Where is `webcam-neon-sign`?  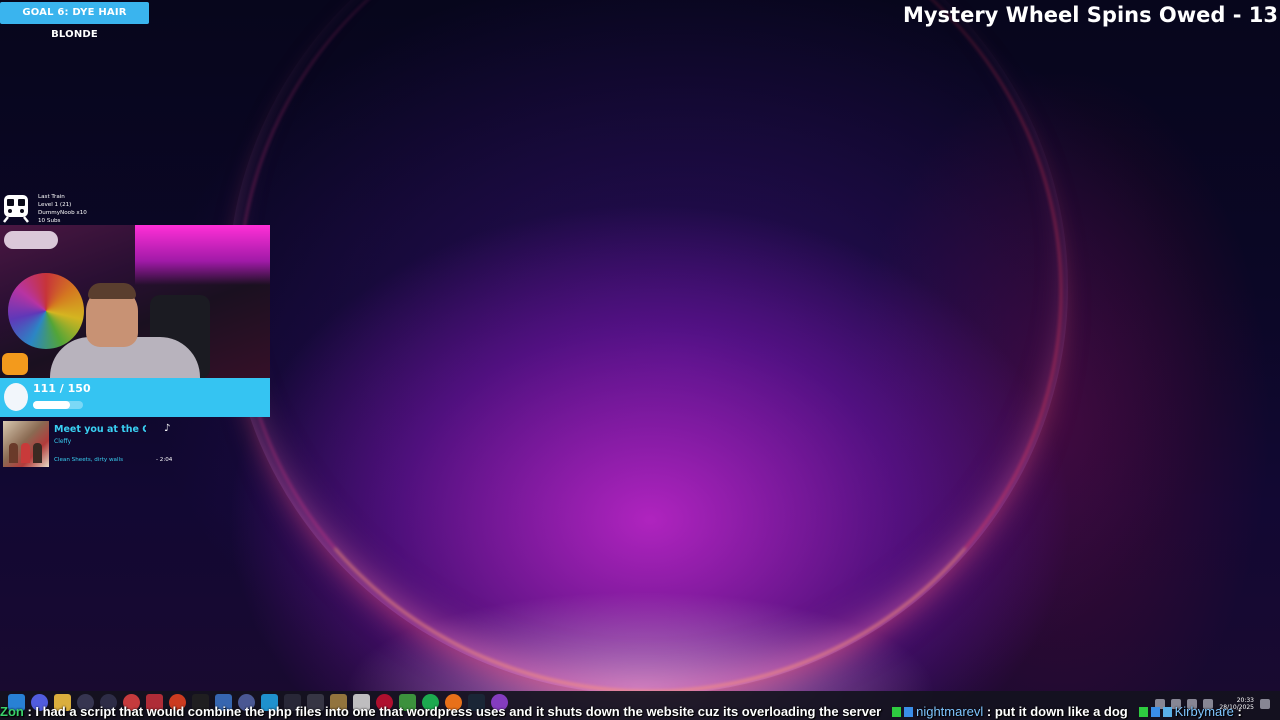
webcam-neon-sign is located at coordinates (31, 240).